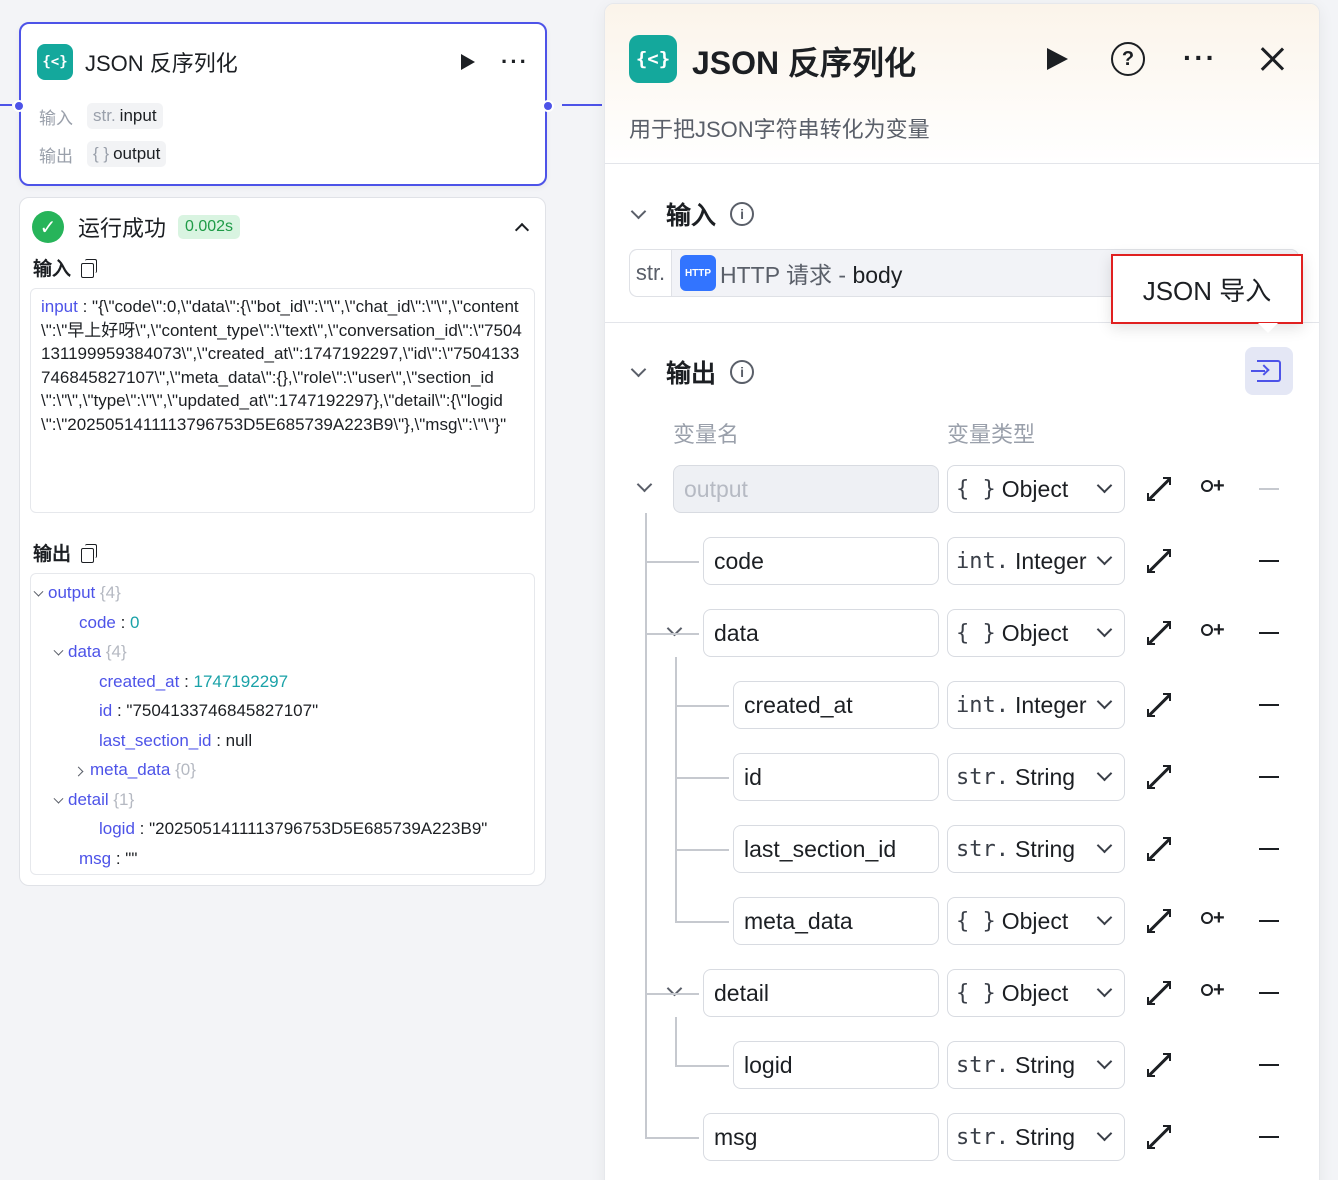  Describe the element at coordinates (548, 106) in the screenshot. I see `output-port` at that location.